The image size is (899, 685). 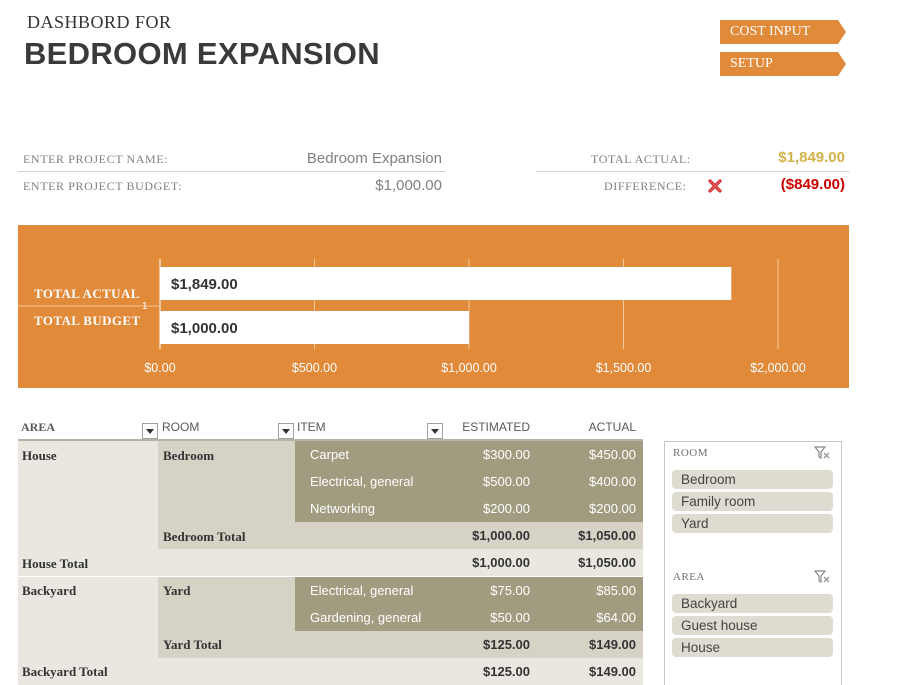 I want to click on column-header-area: AREA, so click(x=38, y=427).